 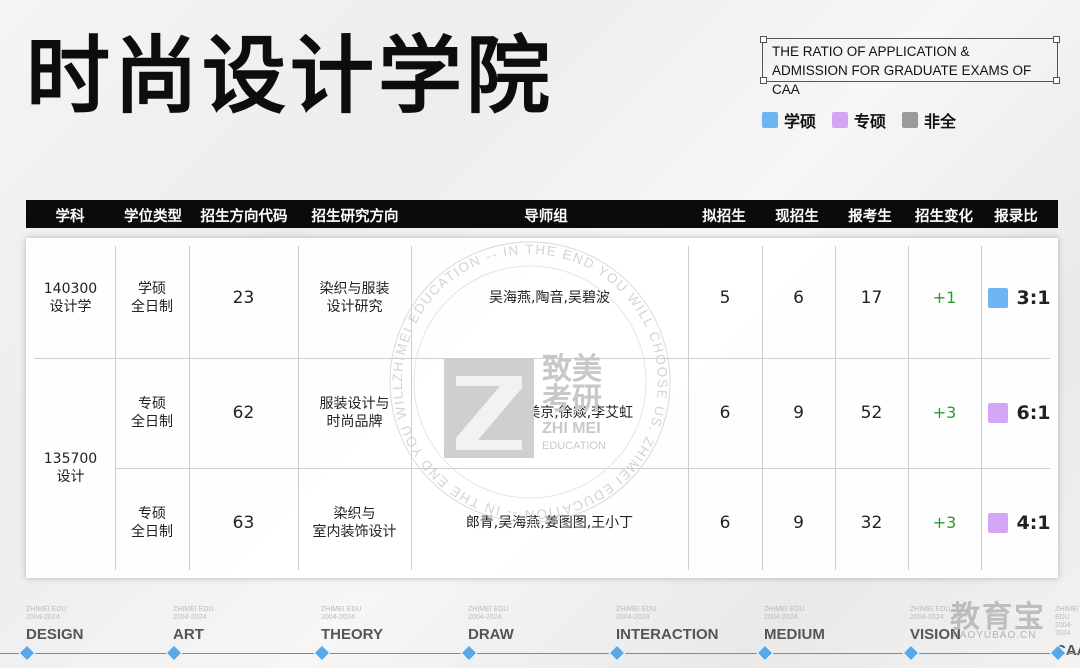 I want to click on ratio-cell: 3:1, so click(x=1019, y=298).